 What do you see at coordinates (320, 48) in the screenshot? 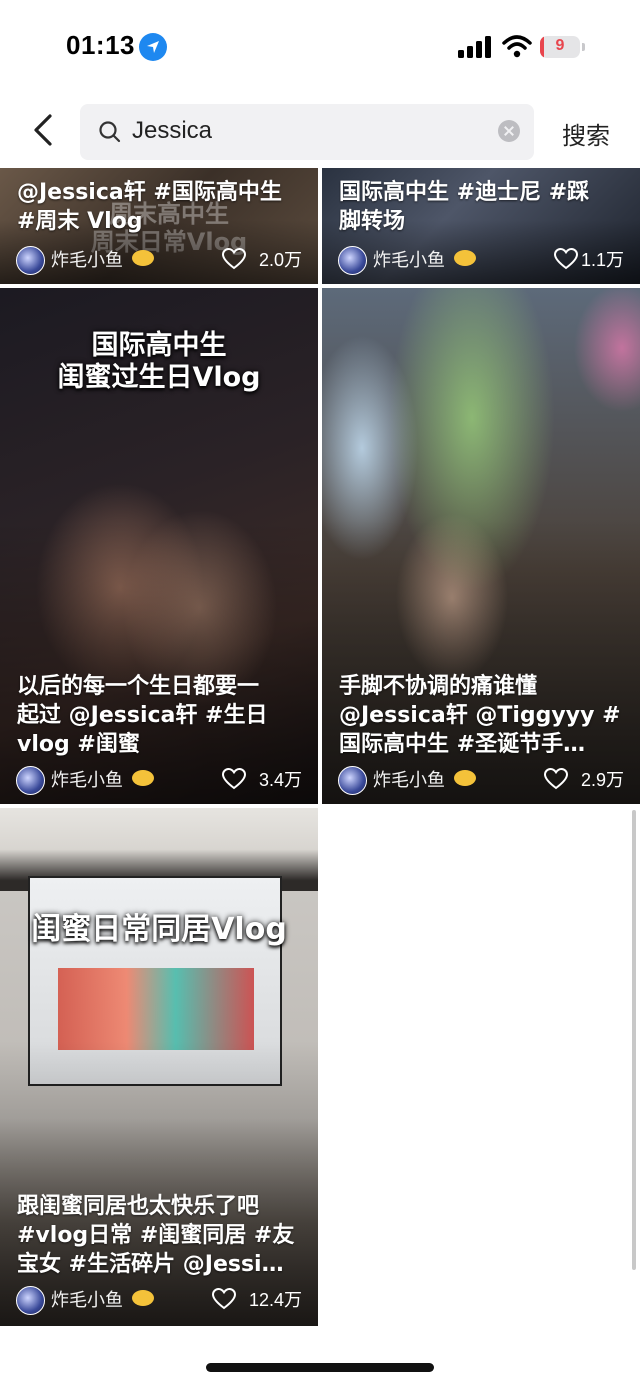
I see `status-bar: 01:13 9` at bounding box center [320, 48].